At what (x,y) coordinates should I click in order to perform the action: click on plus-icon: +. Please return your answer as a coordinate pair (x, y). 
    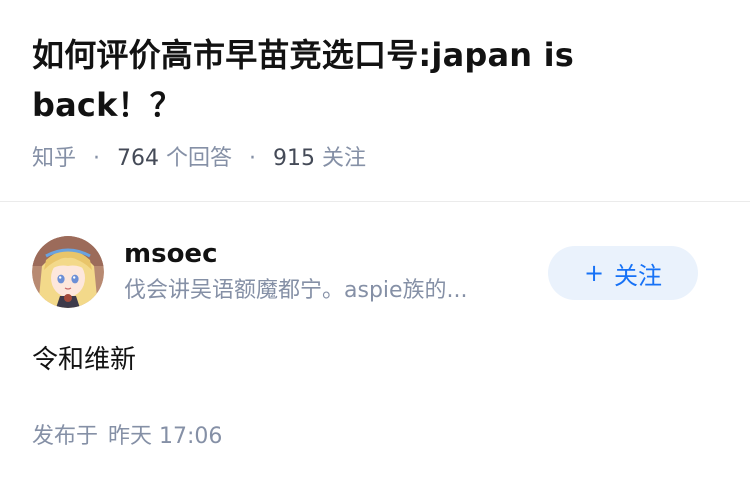
    Looking at the image, I should click on (594, 273).